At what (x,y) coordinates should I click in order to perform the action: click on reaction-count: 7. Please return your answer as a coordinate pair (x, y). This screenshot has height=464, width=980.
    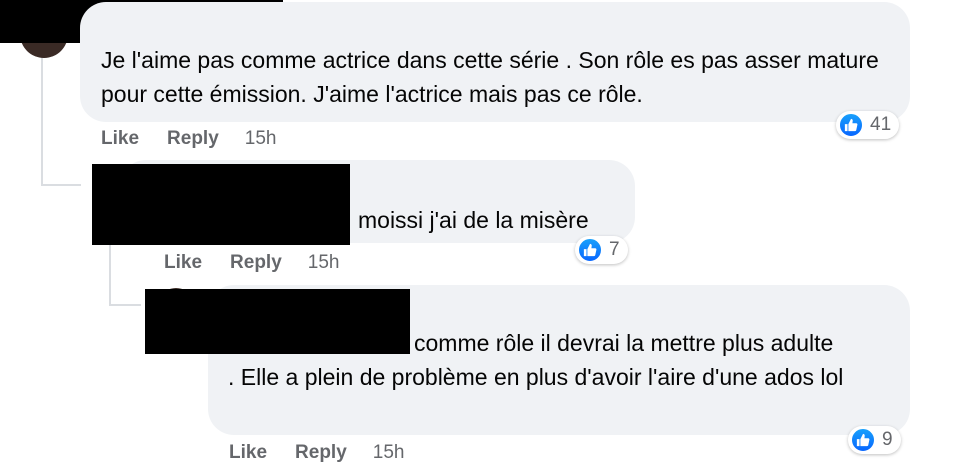
    Looking at the image, I should click on (614, 249).